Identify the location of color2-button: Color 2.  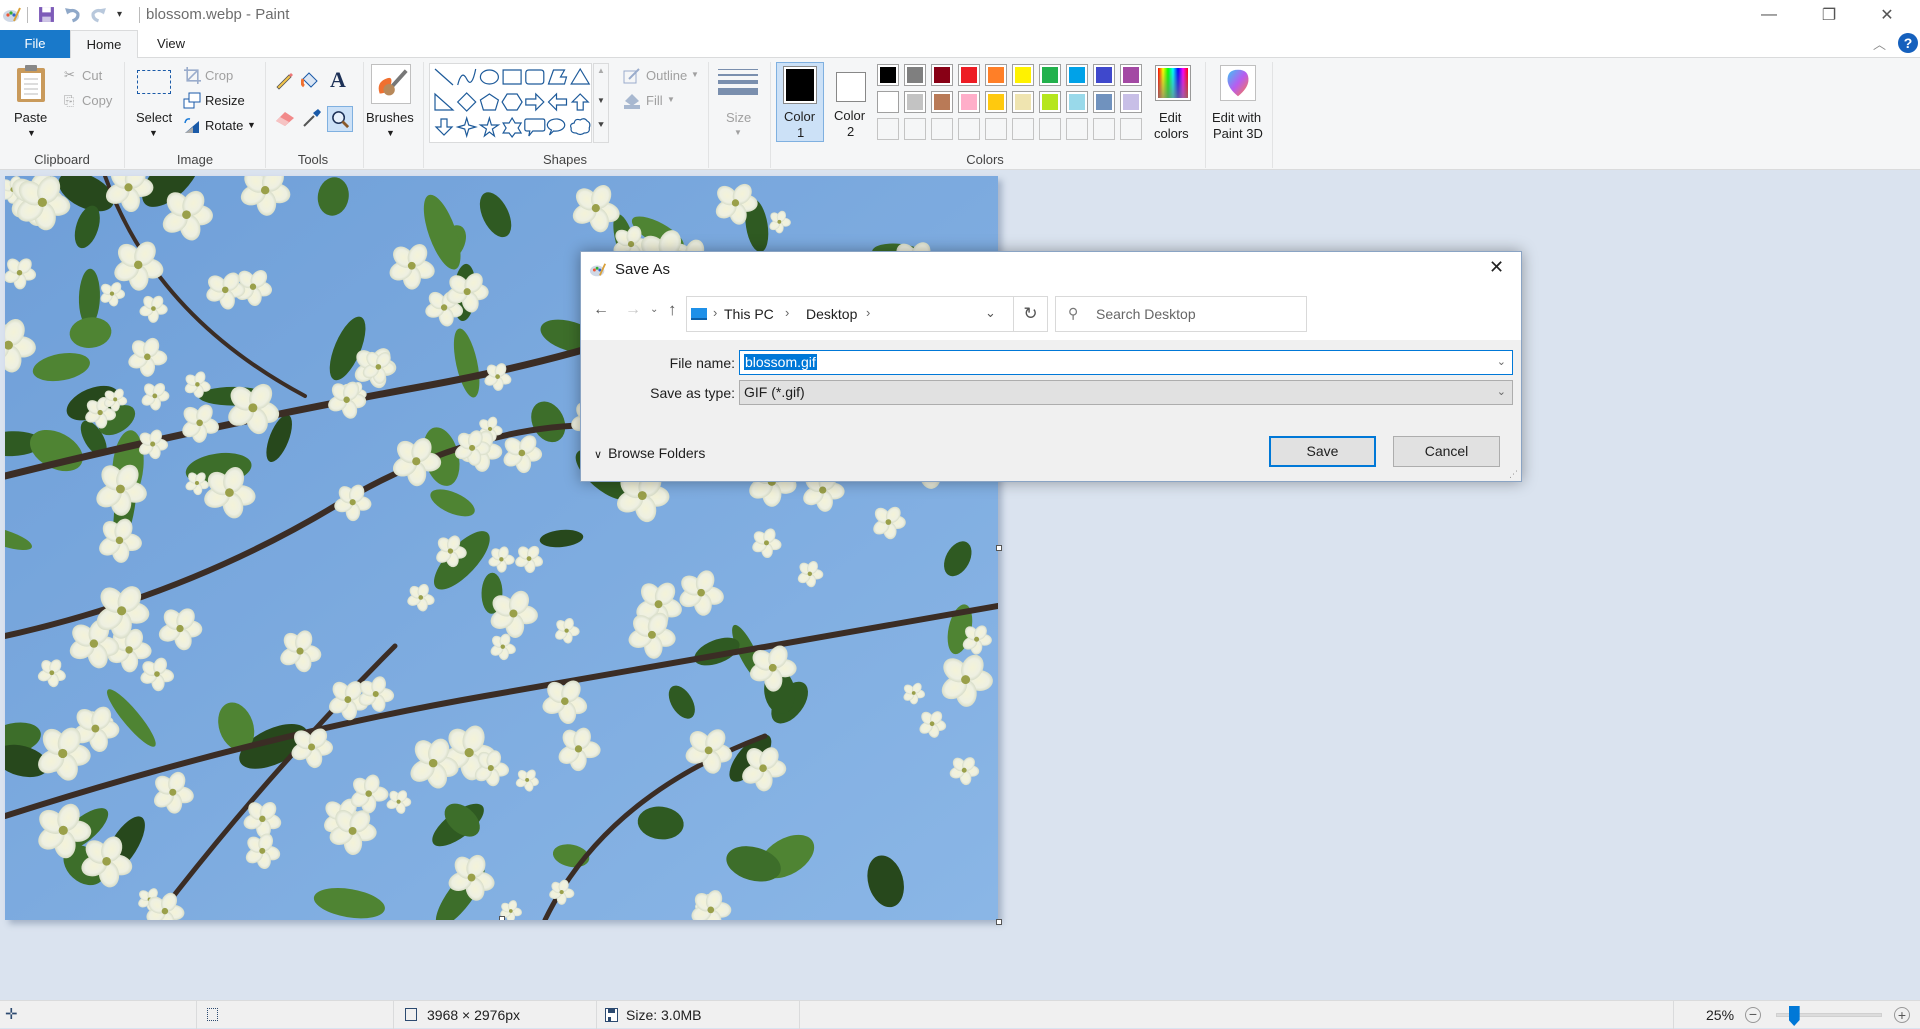
(851, 102).